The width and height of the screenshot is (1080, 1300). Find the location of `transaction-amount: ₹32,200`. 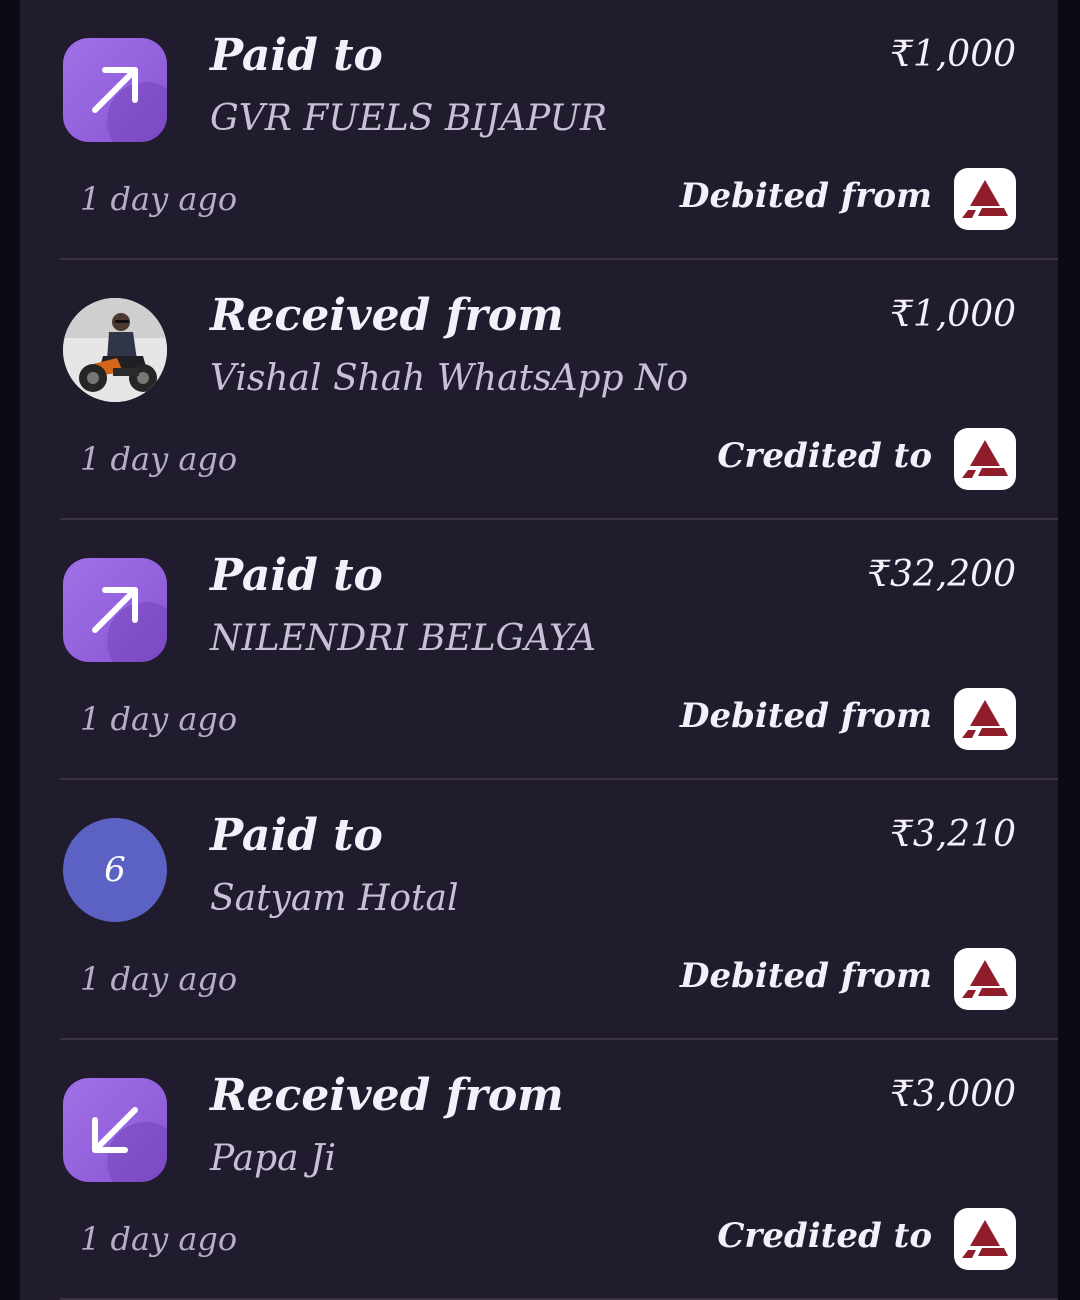

transaction-amount: ₹32,200 is located at coordinates (941, 574).